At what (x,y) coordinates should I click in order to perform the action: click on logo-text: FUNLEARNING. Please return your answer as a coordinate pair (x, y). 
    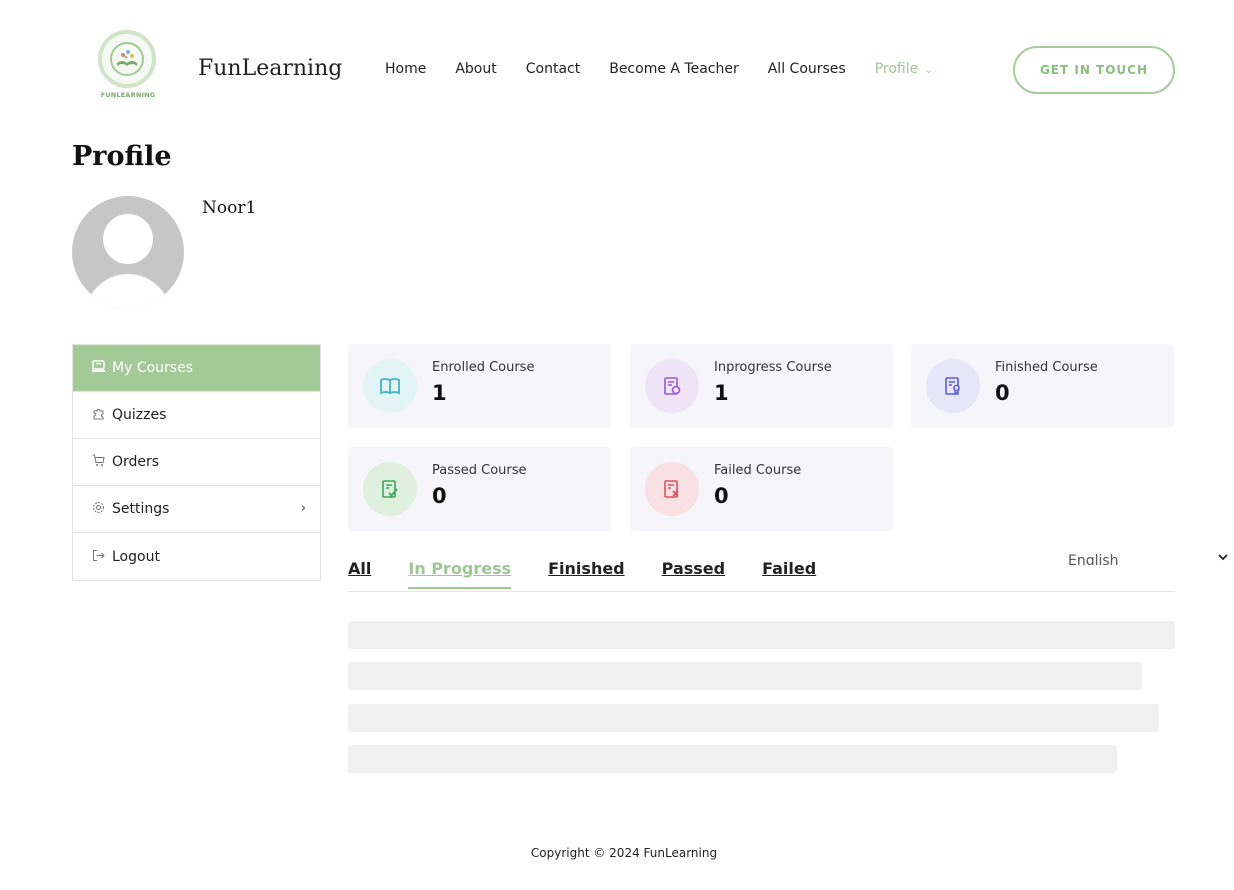
    Looking at the image, I should click on (128, 95).